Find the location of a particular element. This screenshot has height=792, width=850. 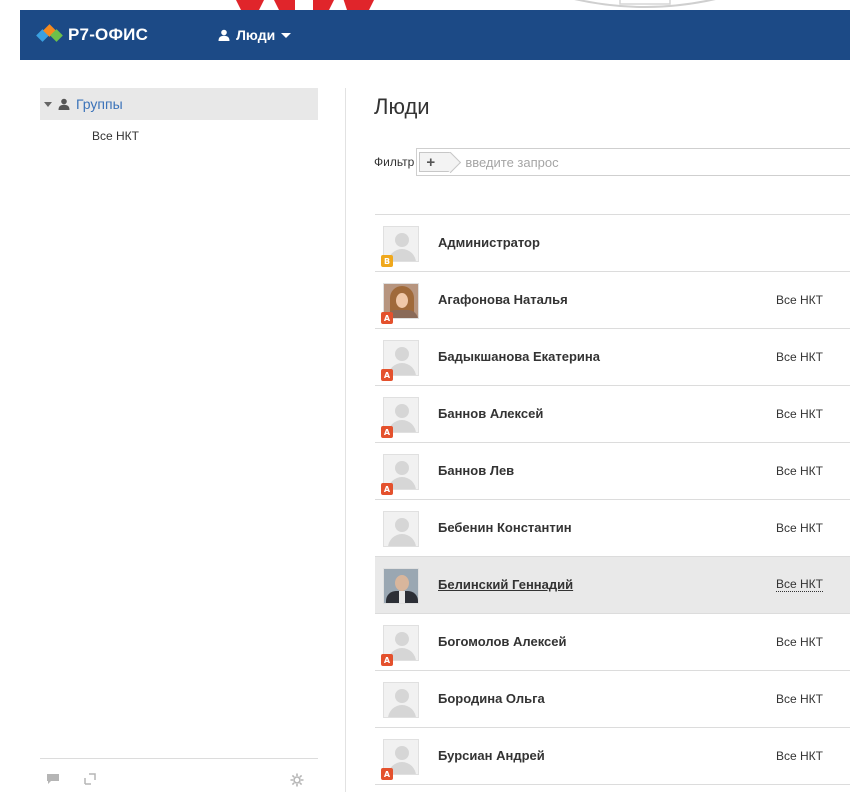

table-row: A Баннов Алексей Все НКТ is located at coordinates (612, 414).